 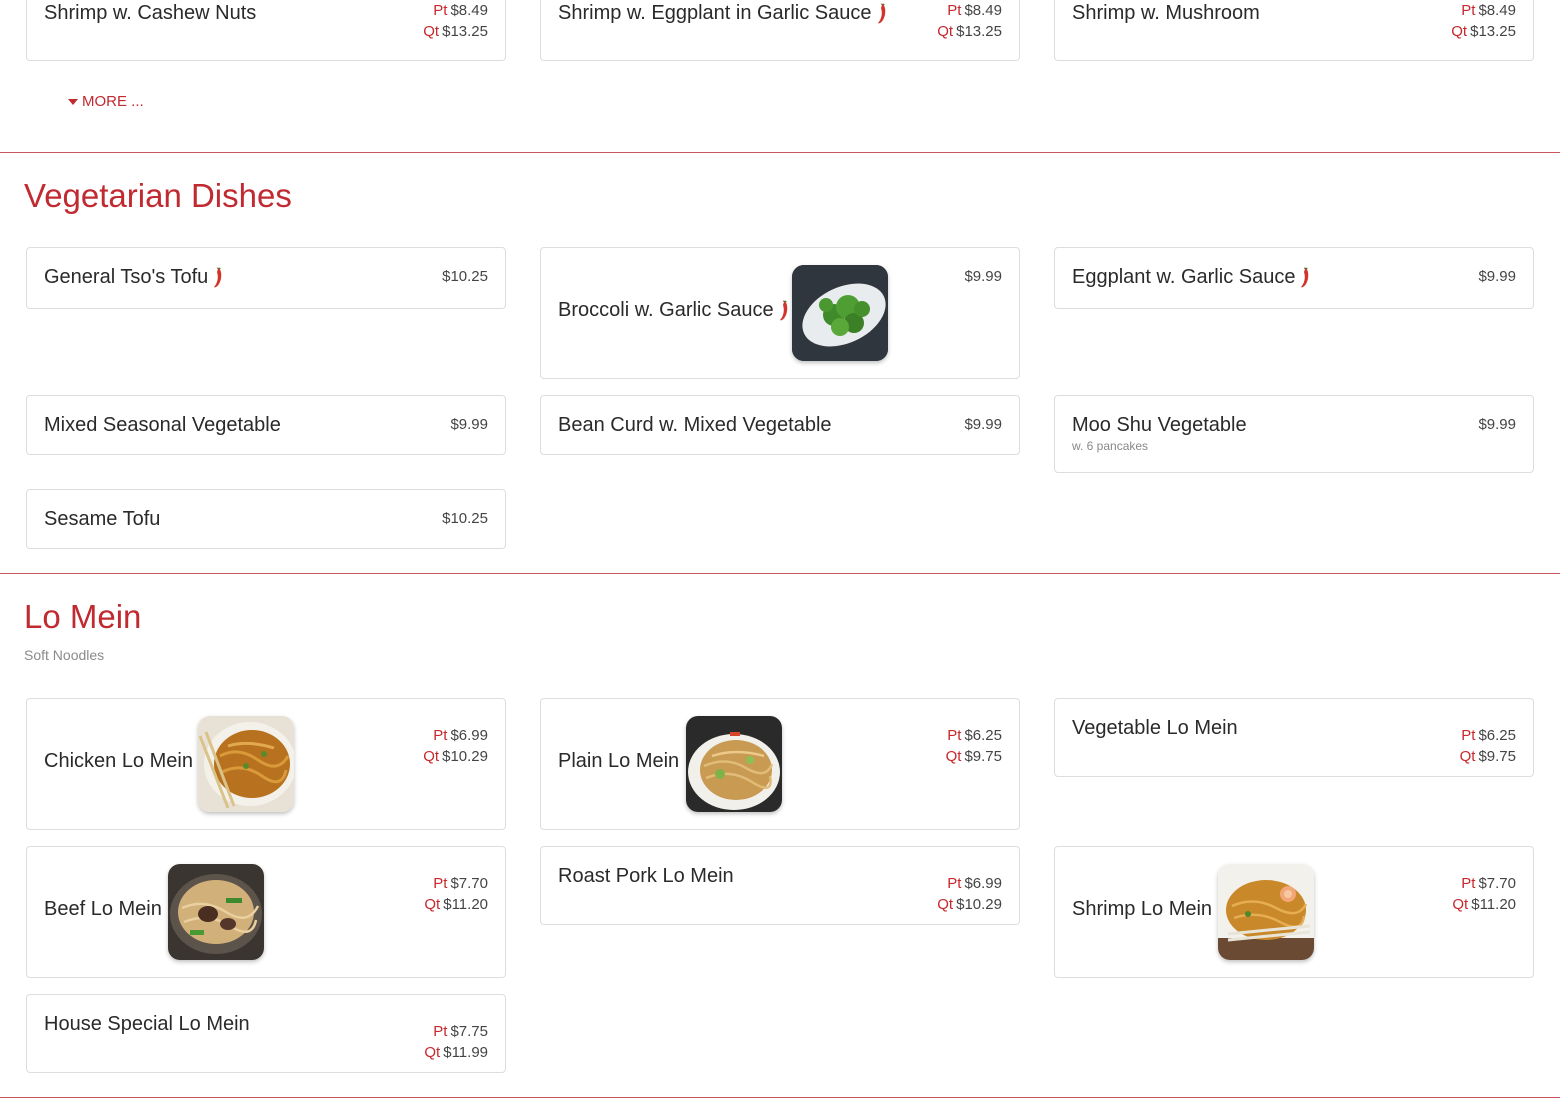 What do you see at coordinates (266, 1033) in the screenshot?
I see `menu-item-card: House Special Lo Mein Pt $7.75 Qt $11.99` at bounding box center [266, 1033].